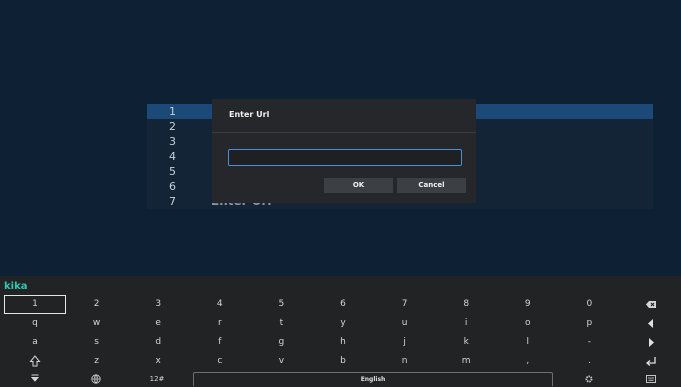  What do you see at coordinates (158, 361) in the screenshot?
I see `key-x: x` at bounding box center [158, 361].